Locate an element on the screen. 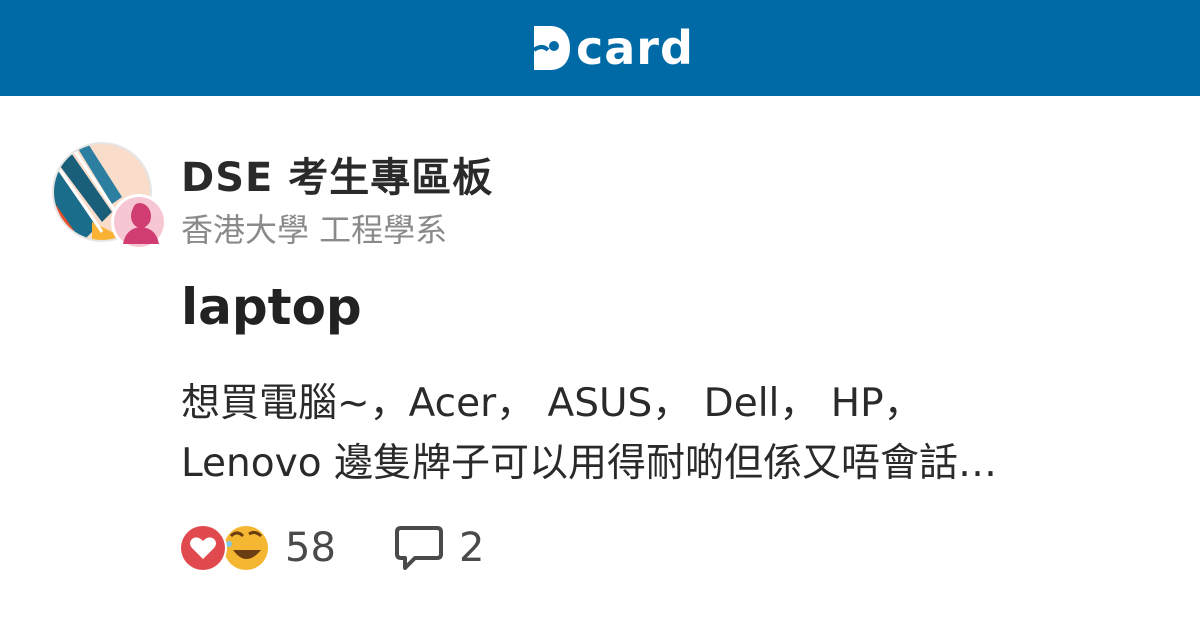  post-title: laptop is located at coordinates (271, 307).